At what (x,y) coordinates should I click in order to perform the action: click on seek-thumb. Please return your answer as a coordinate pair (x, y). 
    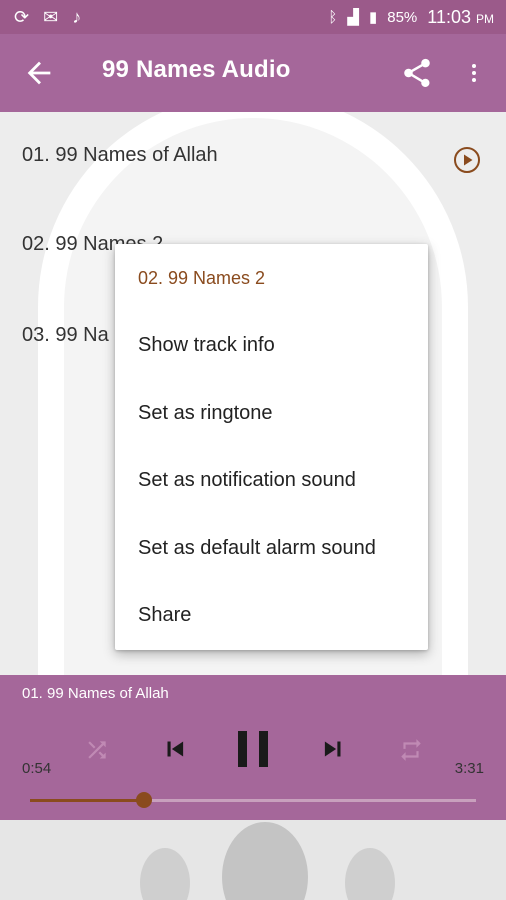
    Looking at the image, I should click on (143, 800).